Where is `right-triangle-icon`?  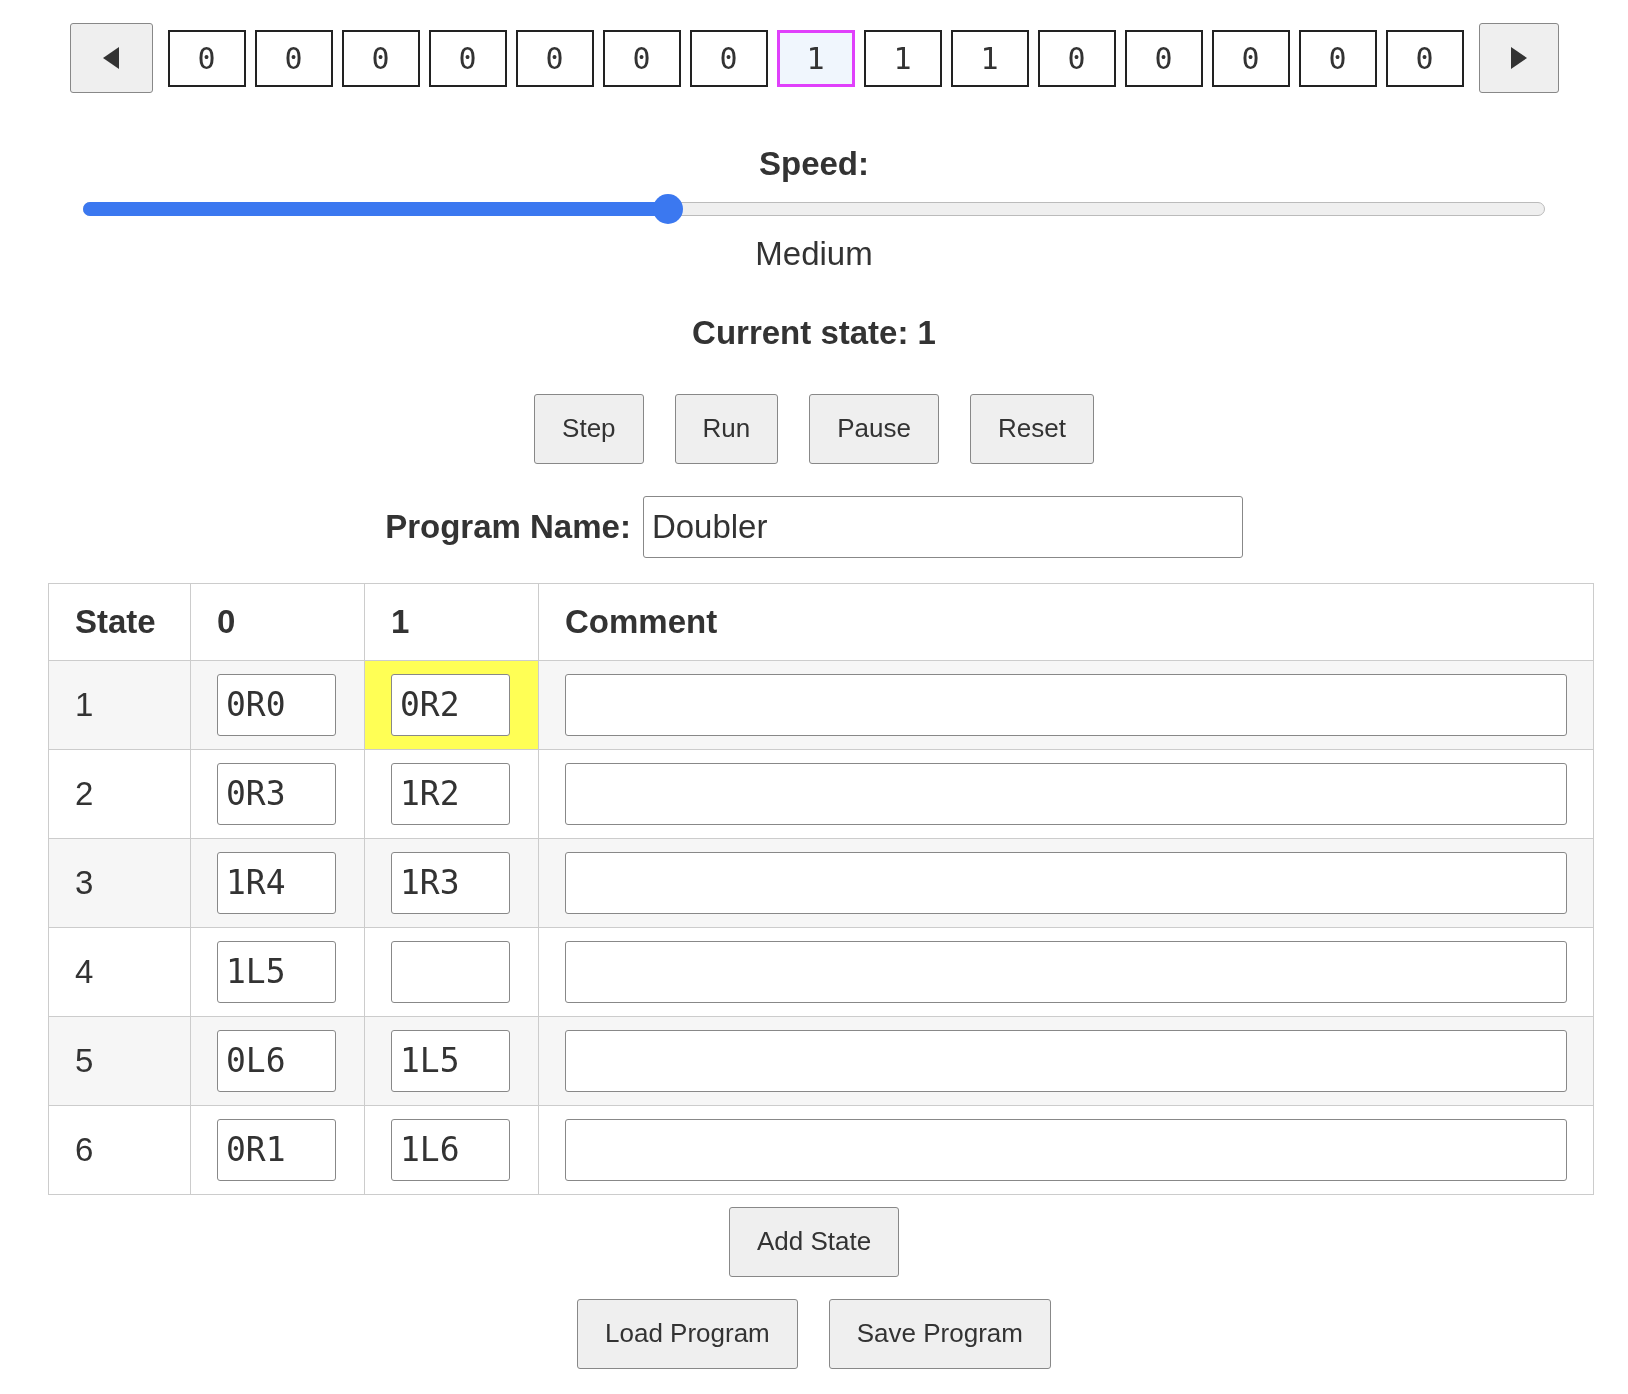
right-triangle-icon is located at coordinates (1518, 58).